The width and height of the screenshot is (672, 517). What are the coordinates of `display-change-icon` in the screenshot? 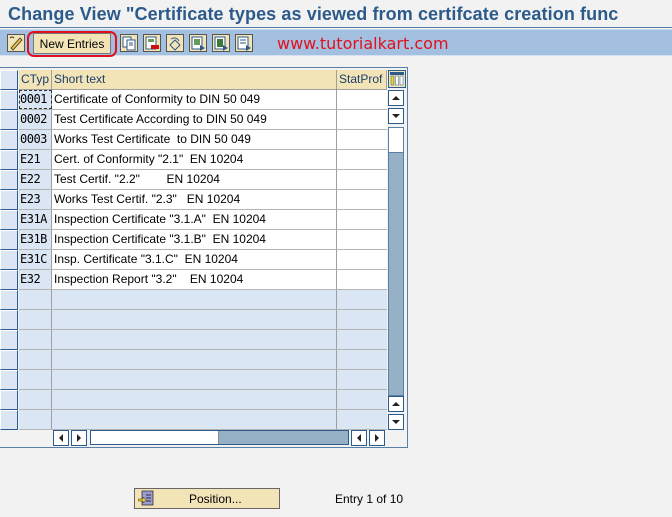 It's located at (16, 43).